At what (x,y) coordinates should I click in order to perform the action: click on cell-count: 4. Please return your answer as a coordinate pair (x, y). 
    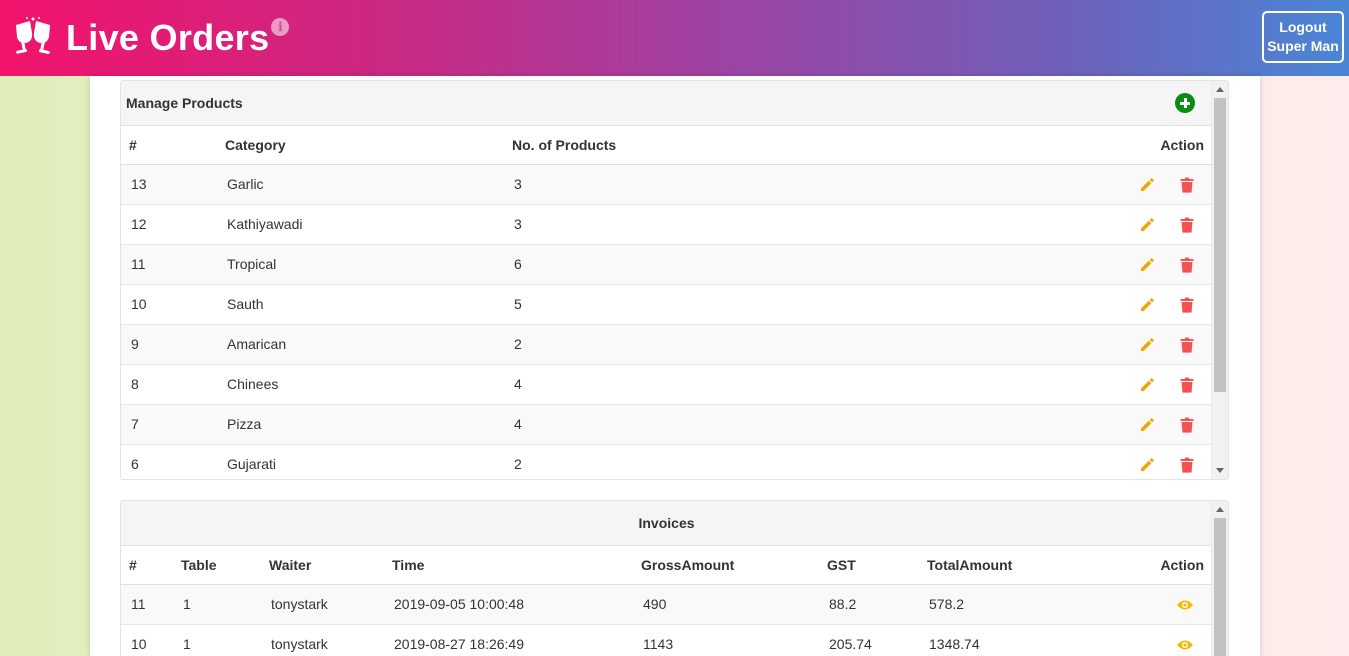
    Looking at the image, I should click on (804, 384).